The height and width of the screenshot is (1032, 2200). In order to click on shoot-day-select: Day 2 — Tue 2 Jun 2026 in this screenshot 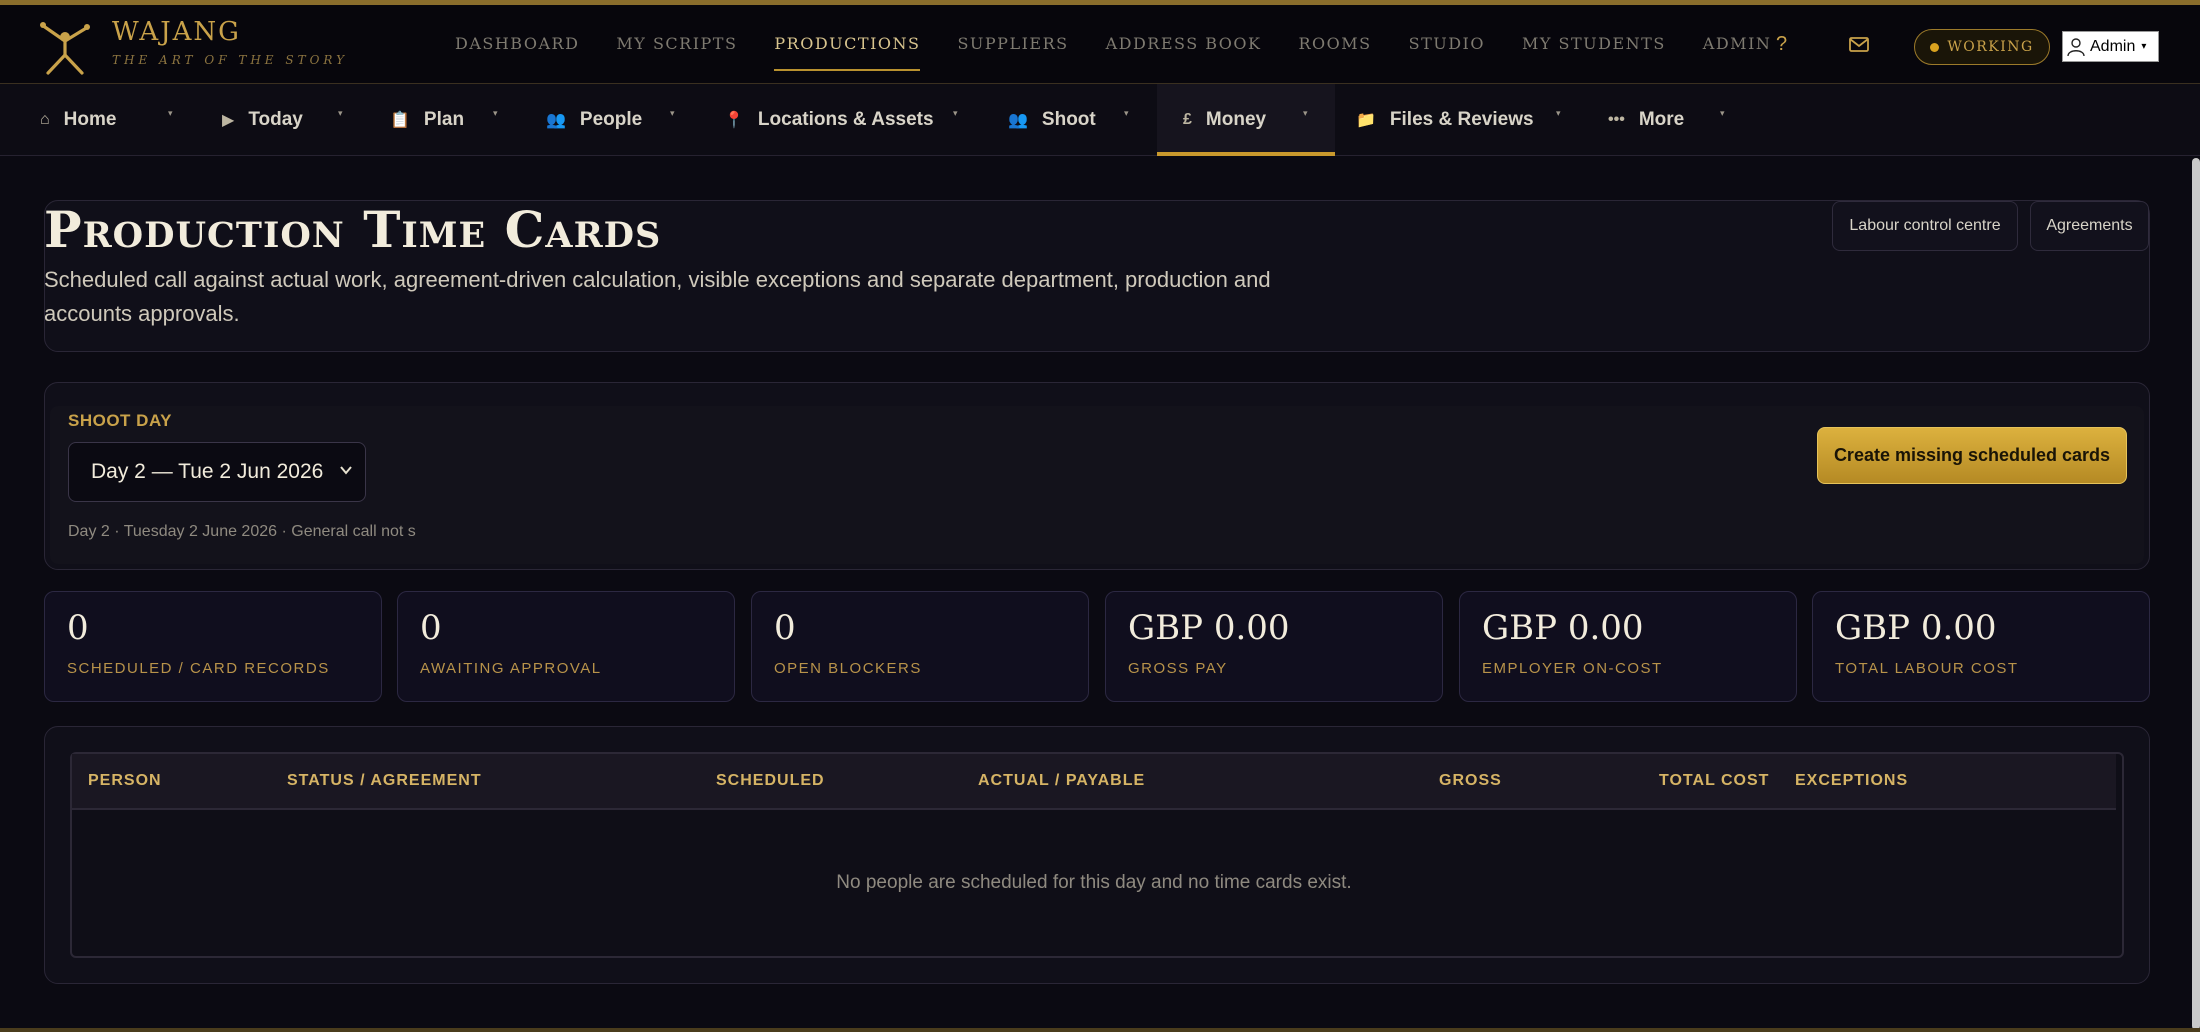, I will do `click(217, 472)`.